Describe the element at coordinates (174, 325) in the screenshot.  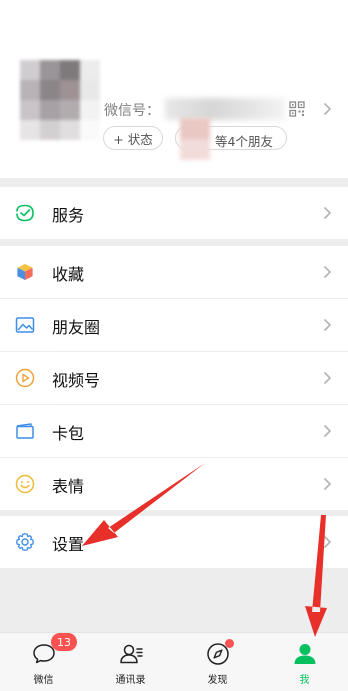
I see `menu-item-moments: 朋友圈` at that location.